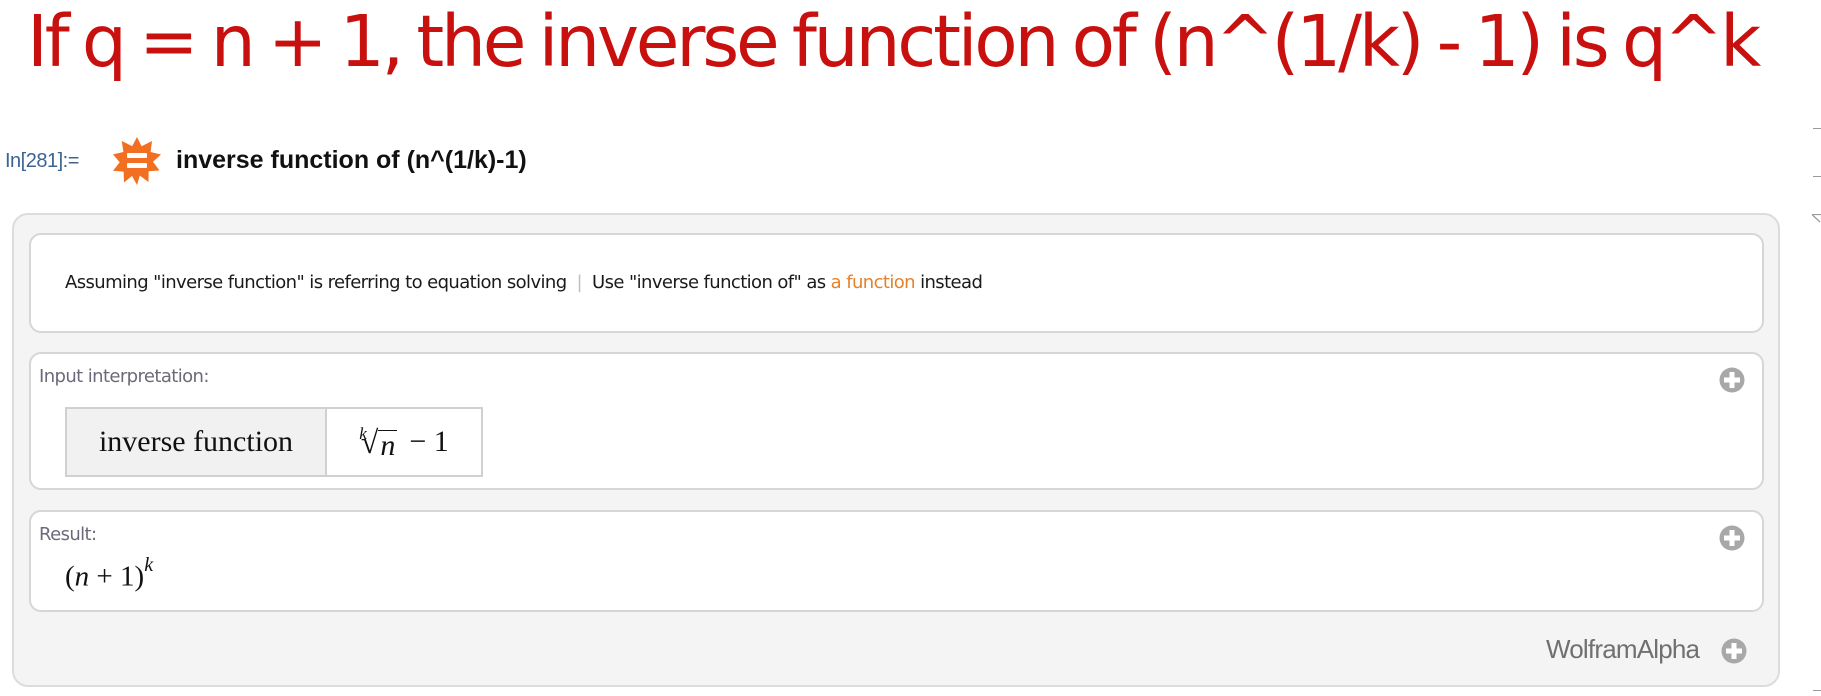 Image resolution: width=1821 pixels, height=696 pixels. I want to click on assumption-function-link: a function, so click(873, 282).